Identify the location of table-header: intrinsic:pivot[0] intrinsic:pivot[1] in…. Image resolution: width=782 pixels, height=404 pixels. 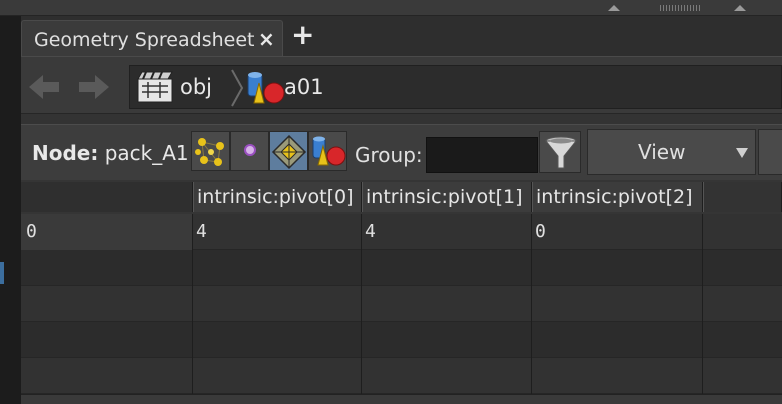
(401, 197).